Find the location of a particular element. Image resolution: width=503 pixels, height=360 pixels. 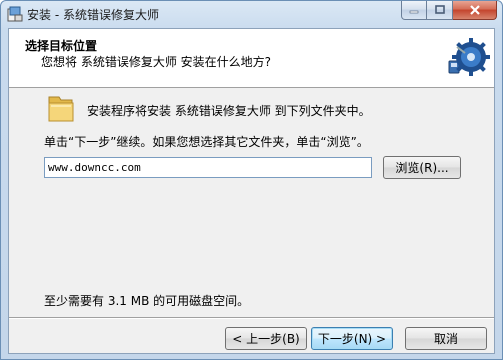

minimize-icon is located at coordinates (414, 12).